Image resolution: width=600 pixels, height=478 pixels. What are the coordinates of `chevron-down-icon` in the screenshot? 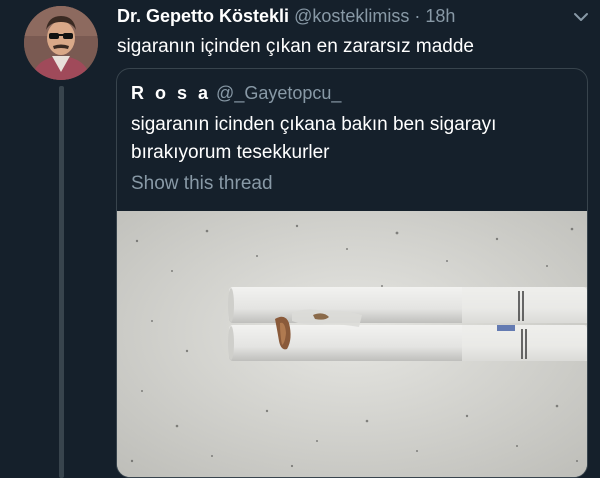 It's located at (581, 17).